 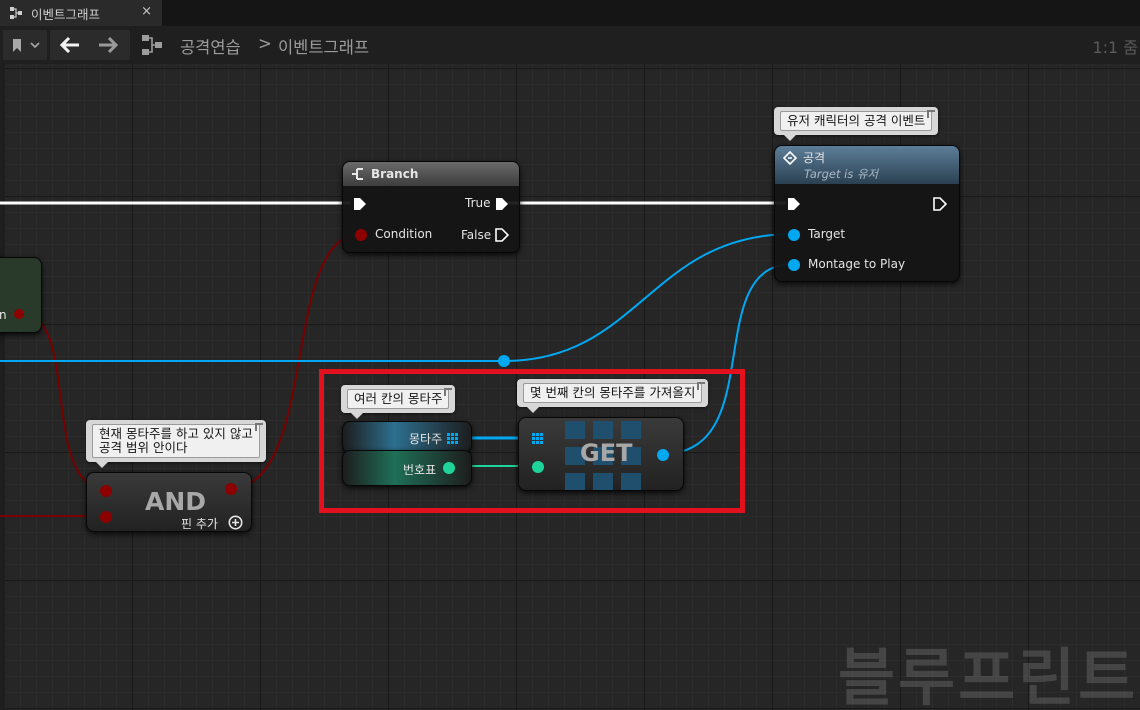 What do you see at coordinates (814, 158) in the screenshot?
I see `attack-title: 공격` at bounding box center [814, 158].